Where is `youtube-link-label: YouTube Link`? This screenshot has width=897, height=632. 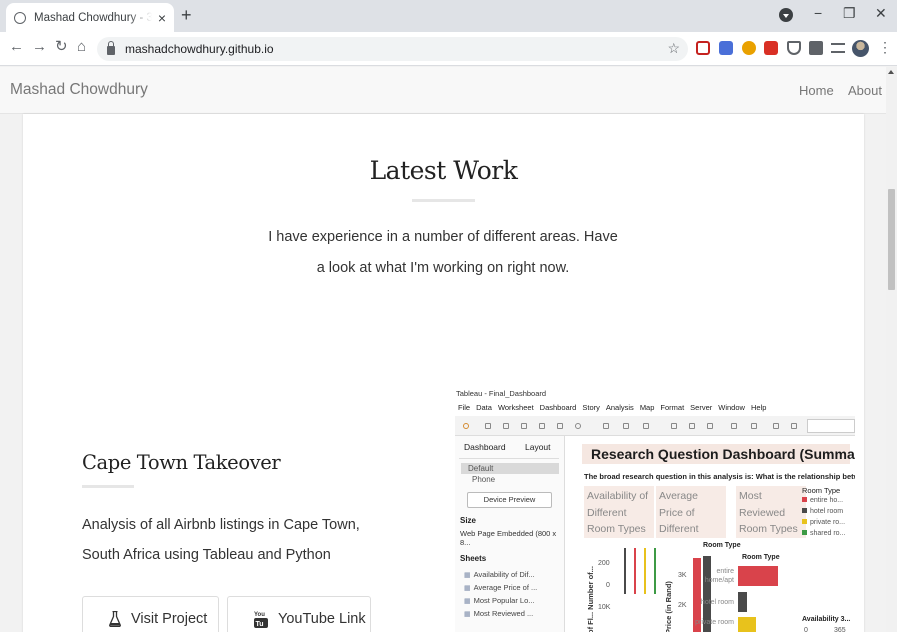
youtube-link-label: YouTube Link is located at coordinates (322, 619).